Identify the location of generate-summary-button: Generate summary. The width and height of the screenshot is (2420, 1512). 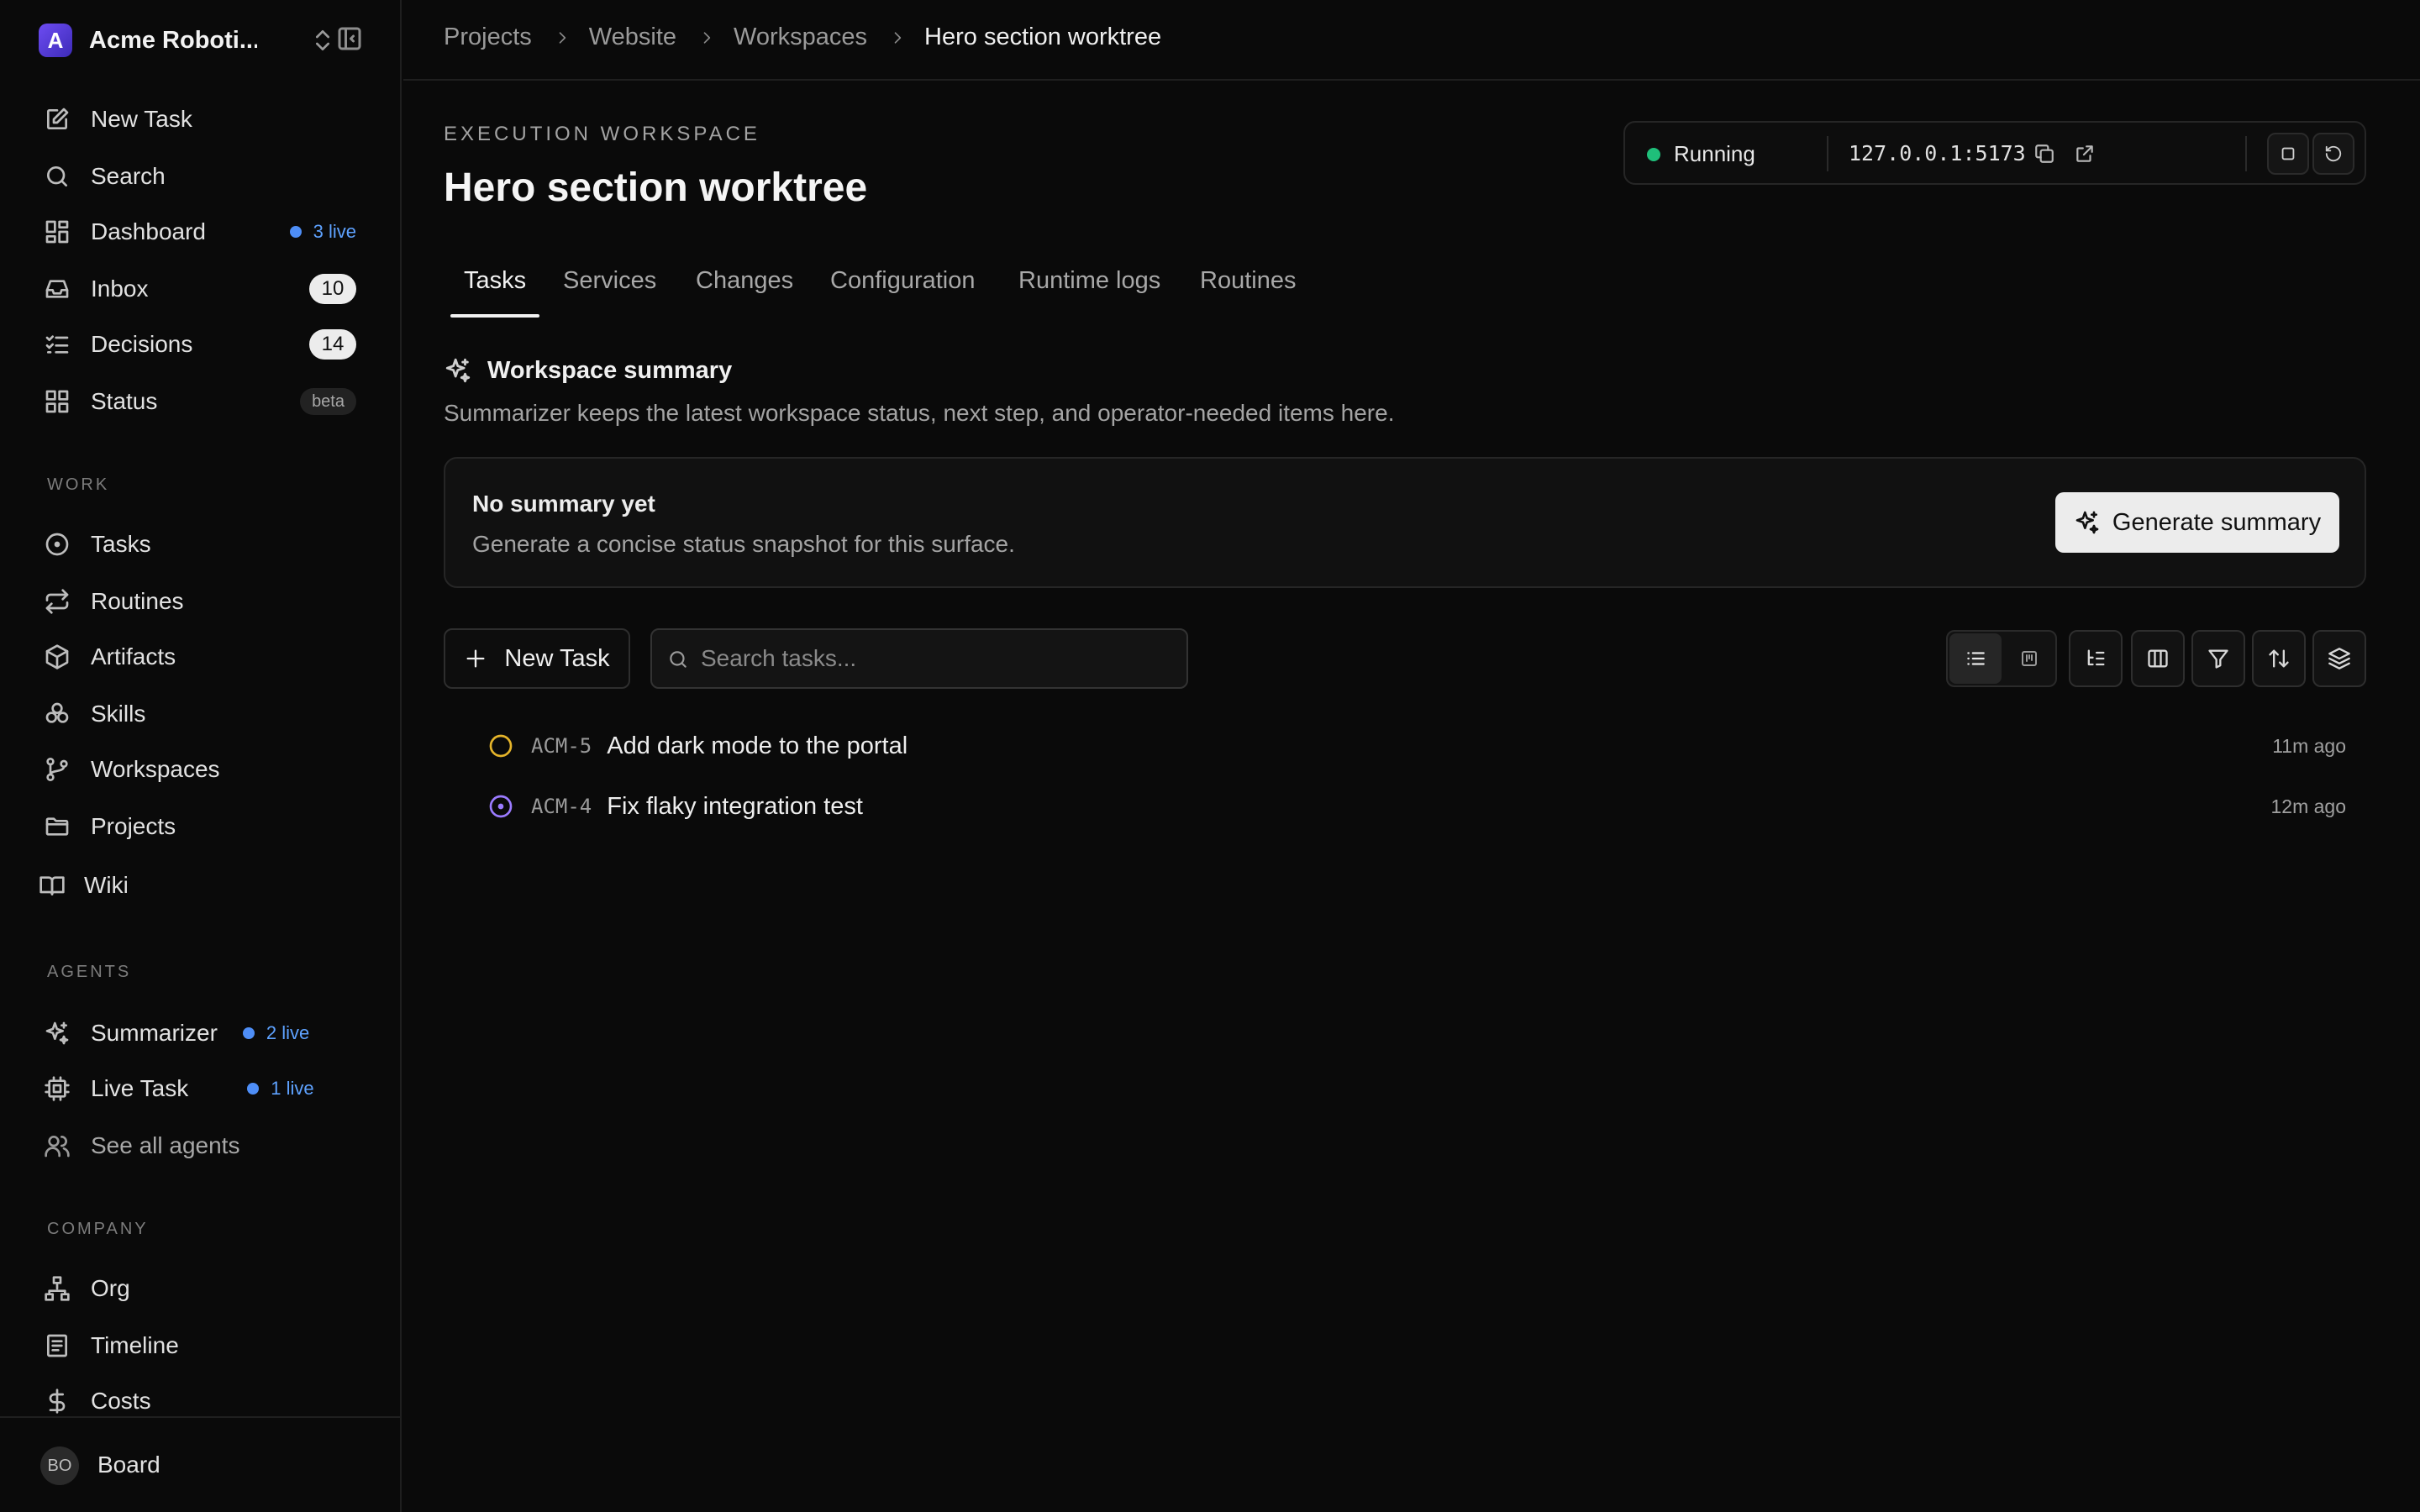
(2197, 522).